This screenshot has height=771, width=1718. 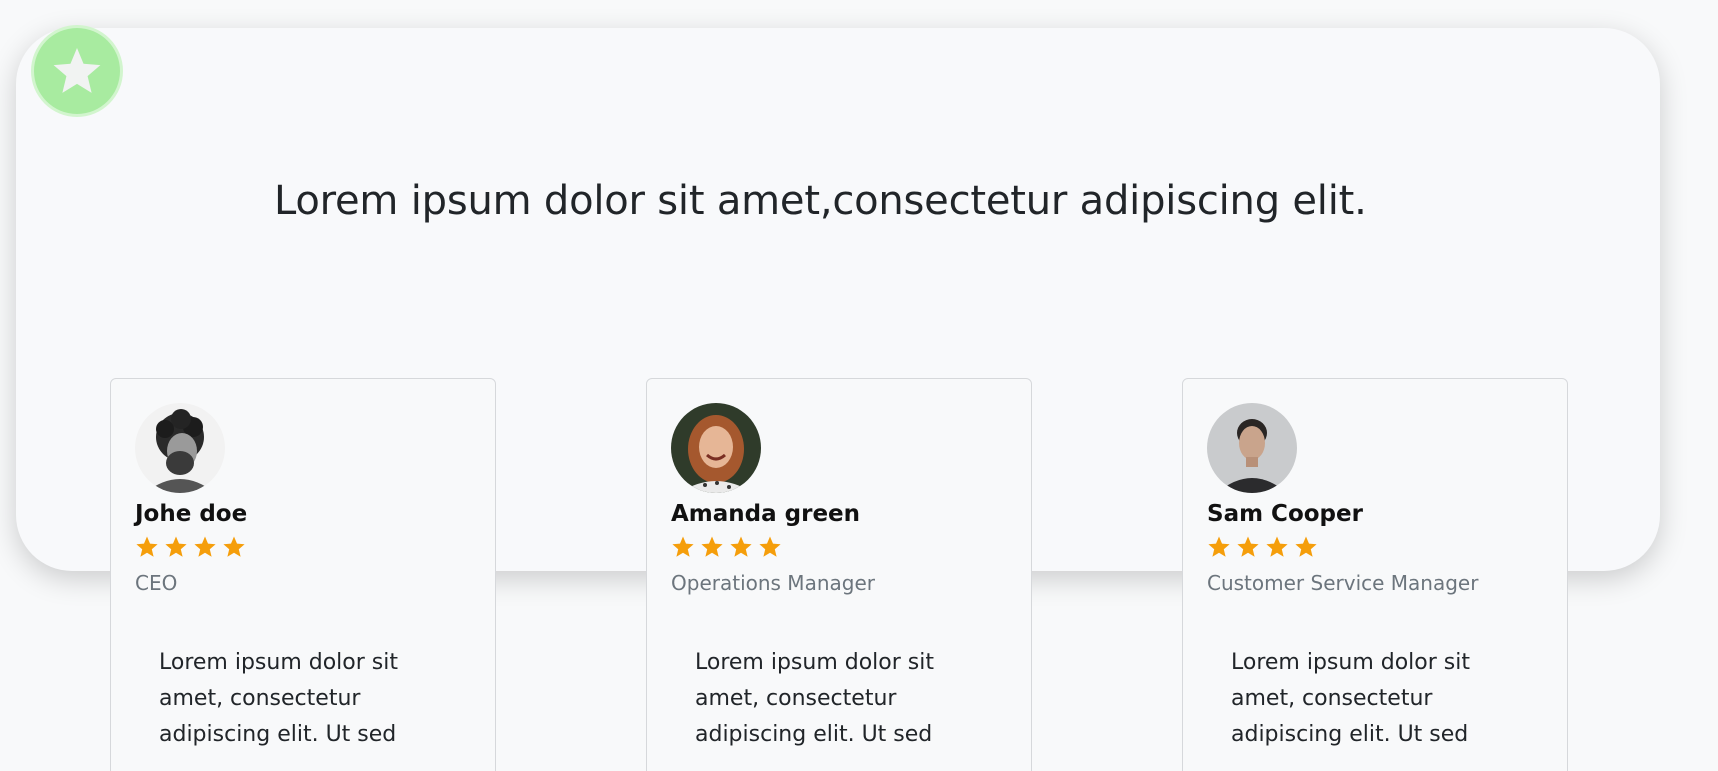 I want to click on reviewer-role: Operations Manager, so click(x=773, y=583).